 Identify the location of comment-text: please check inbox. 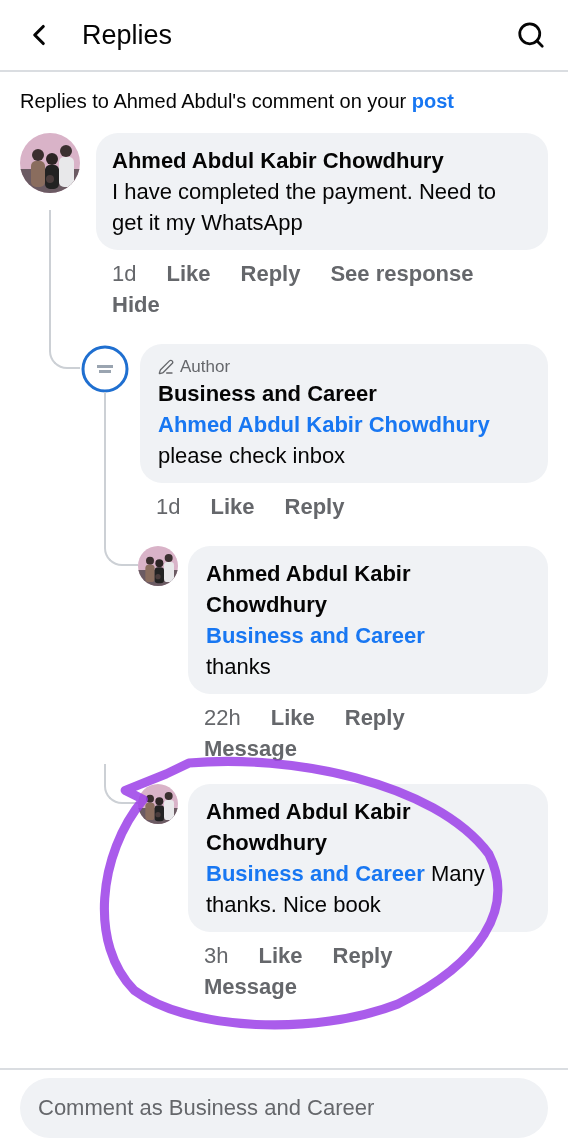
(252, 456).